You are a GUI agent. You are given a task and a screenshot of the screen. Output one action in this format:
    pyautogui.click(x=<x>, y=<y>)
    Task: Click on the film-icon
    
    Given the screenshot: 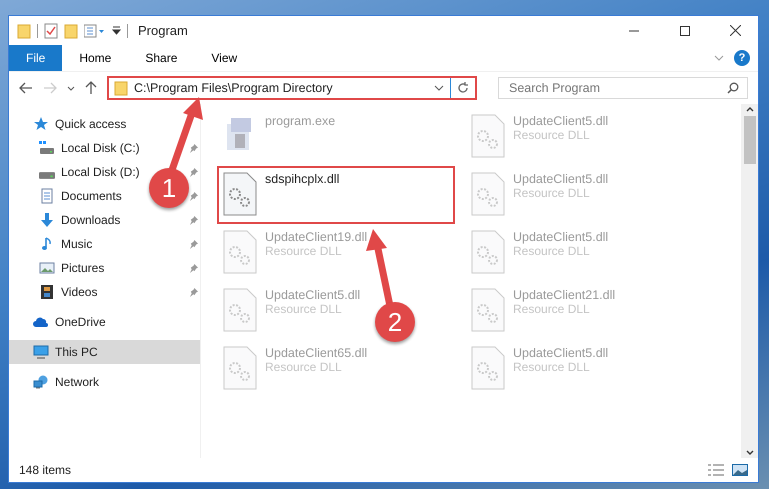 What is the action you would take?
    pyautogui.click(x=47, y=292)
    